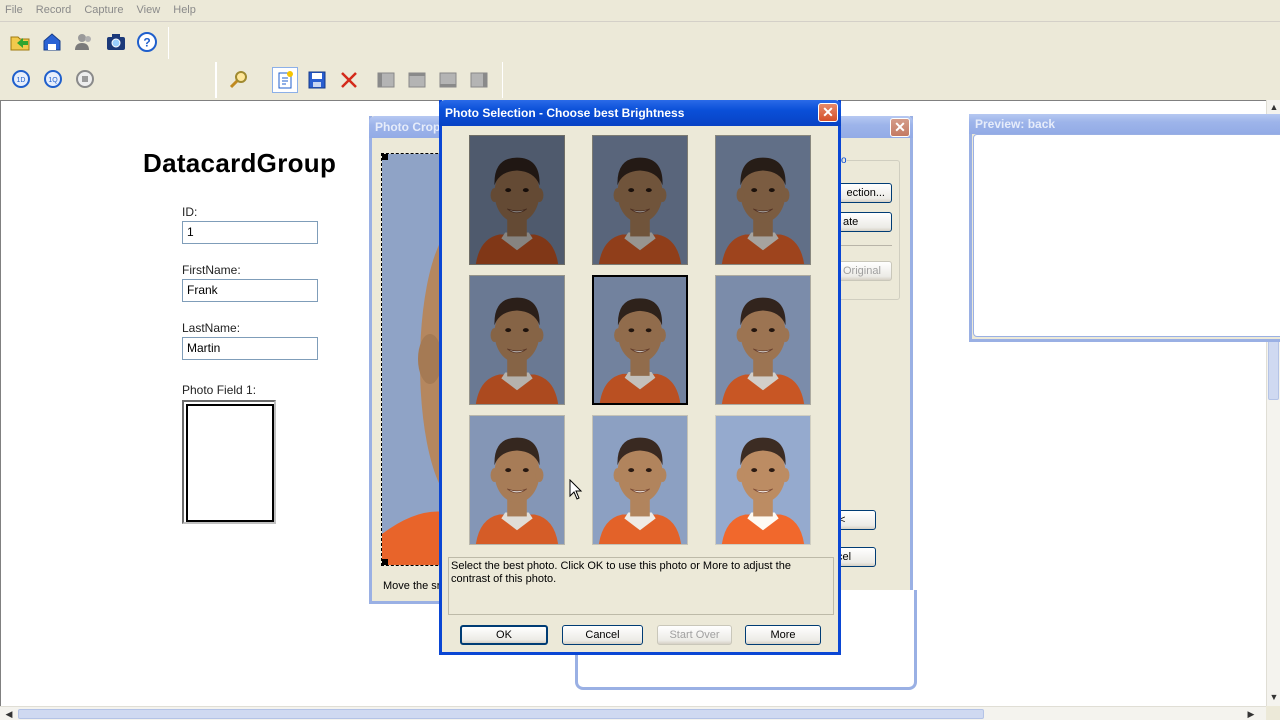  I want to click on nav-prev-icon, so click(417, 80).